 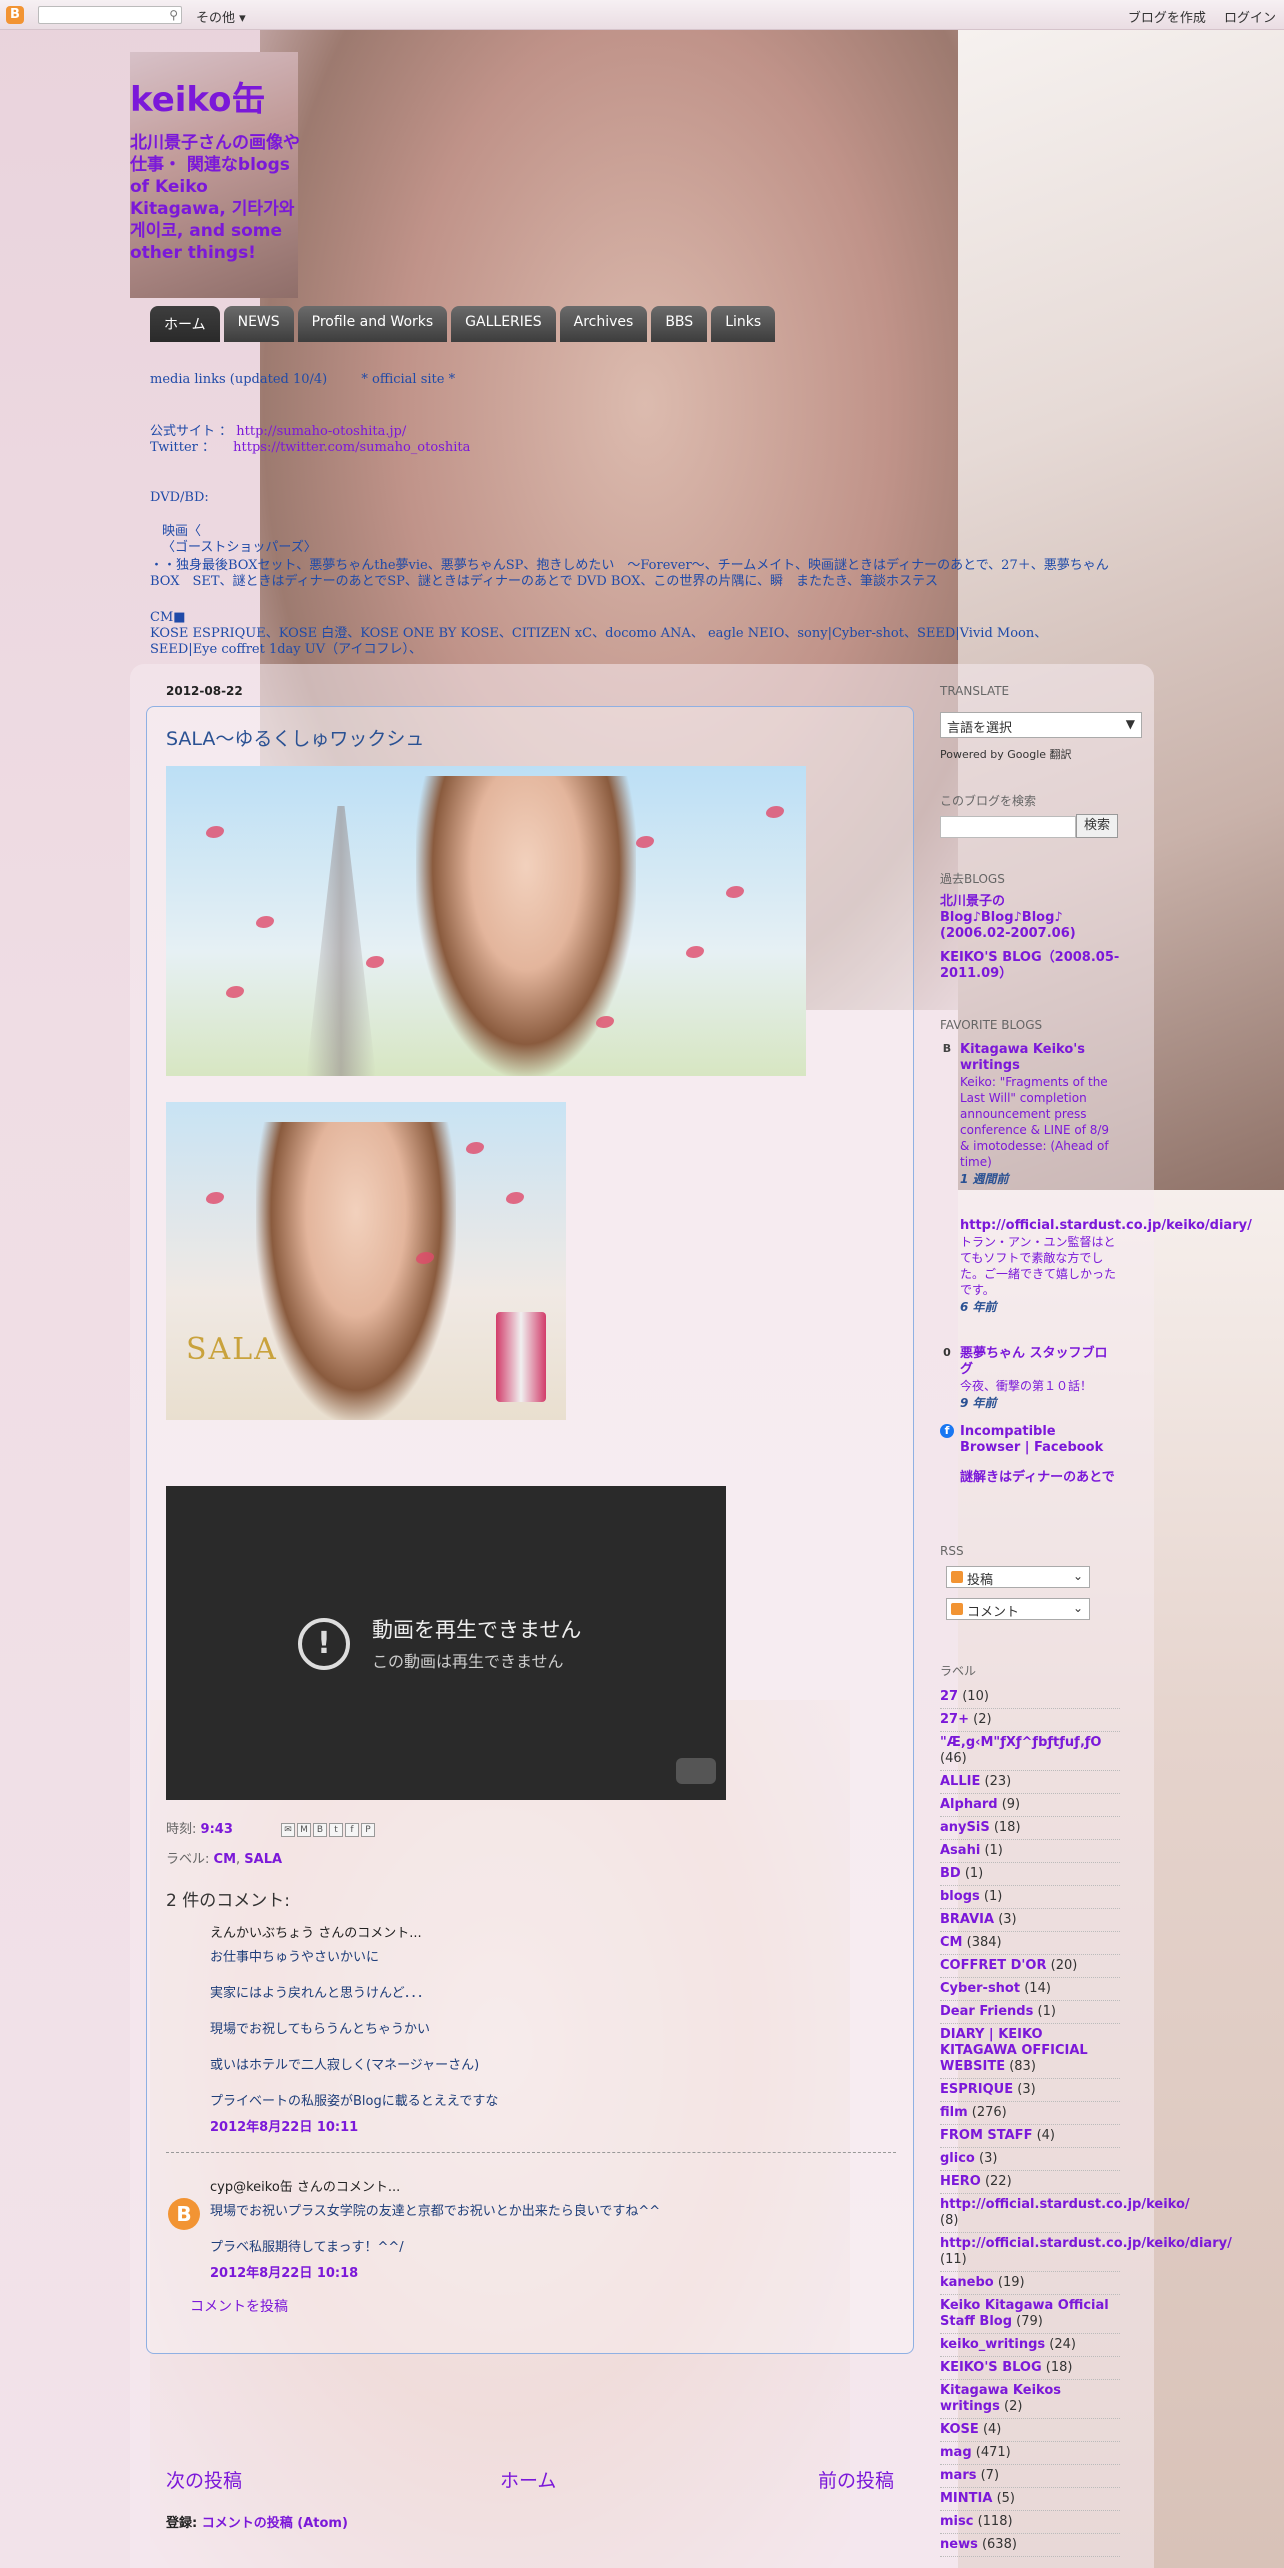 What do you see at coordinates (110, 15) in the screenshot?
I see `navbar-search-input: ⚲` at bounding box center [110, 15].